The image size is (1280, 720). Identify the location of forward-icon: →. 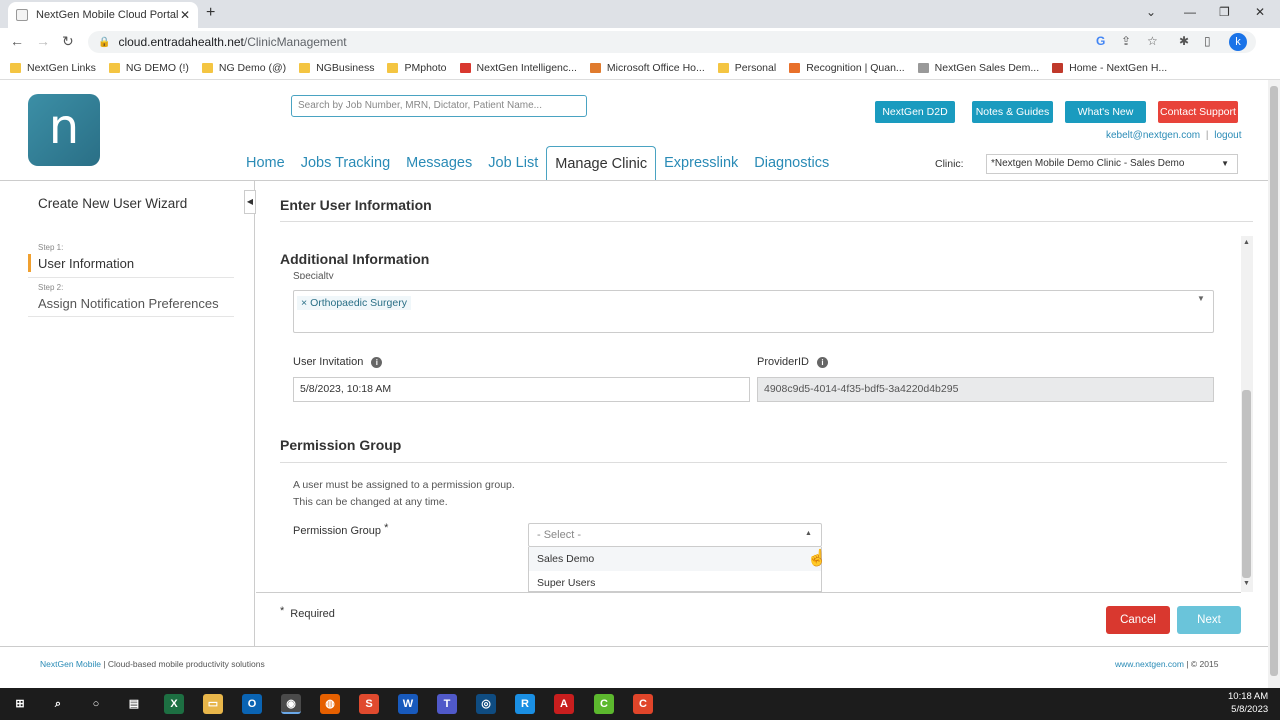
(43, 41).